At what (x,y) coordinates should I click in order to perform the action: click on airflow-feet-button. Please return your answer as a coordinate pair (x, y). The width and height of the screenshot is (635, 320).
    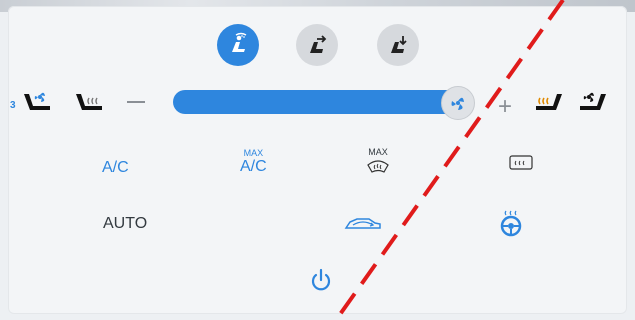
    Looking at the image, I should click on (398, 45).